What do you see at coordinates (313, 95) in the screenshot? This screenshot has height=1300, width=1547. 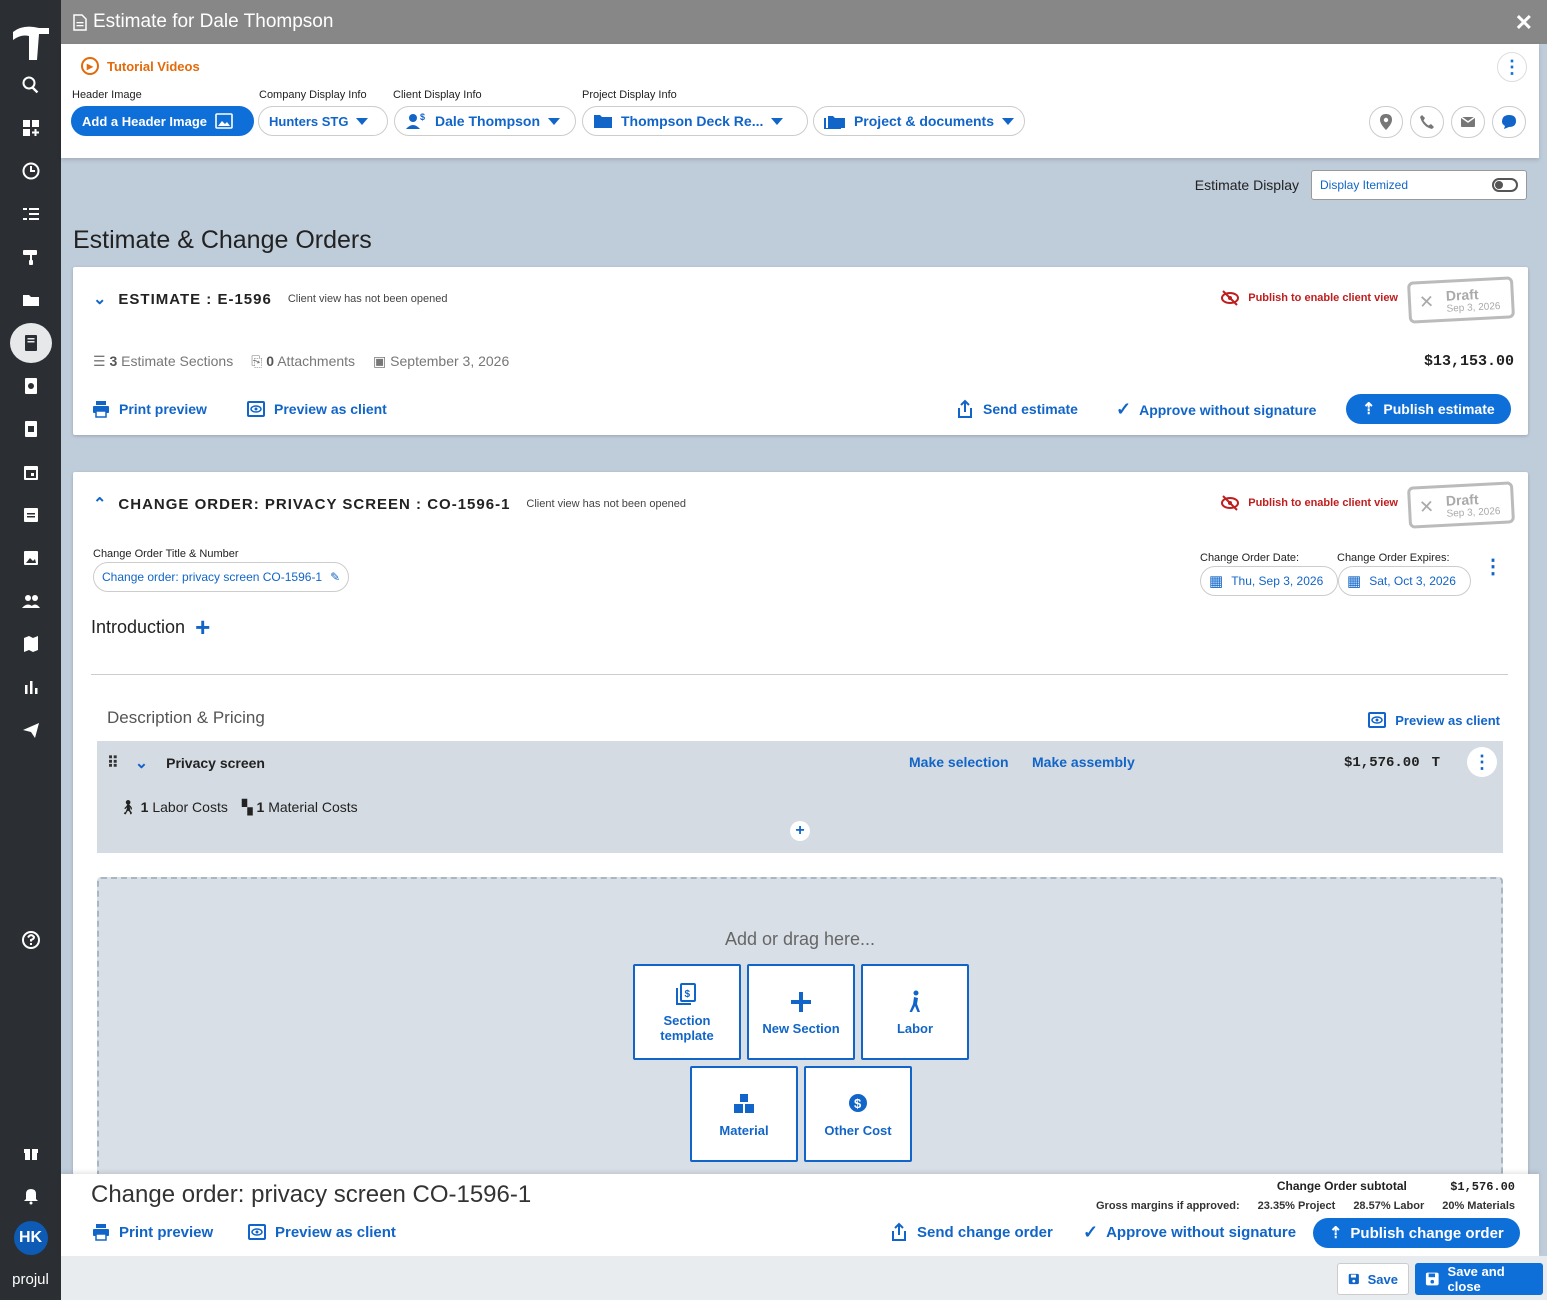 I see `company-display-label: Company Display Info` at bounding box center [313, 95].